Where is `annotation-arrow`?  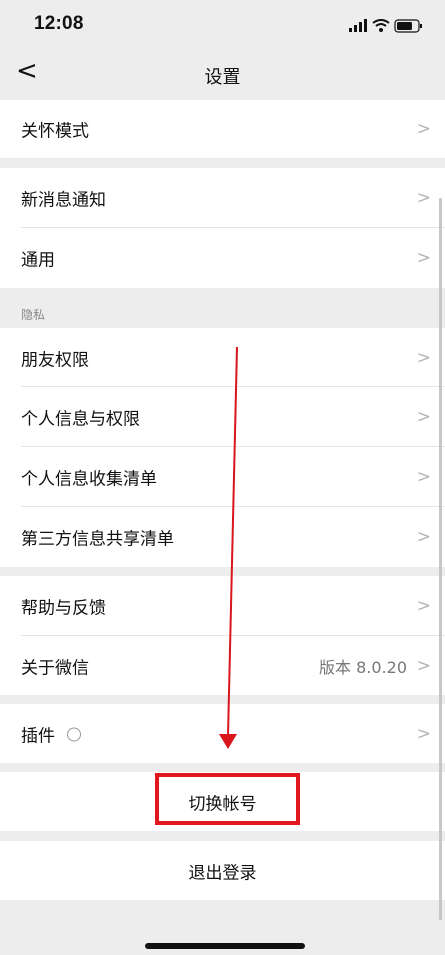
annotation-arrow is located at coordinates (228, 547).